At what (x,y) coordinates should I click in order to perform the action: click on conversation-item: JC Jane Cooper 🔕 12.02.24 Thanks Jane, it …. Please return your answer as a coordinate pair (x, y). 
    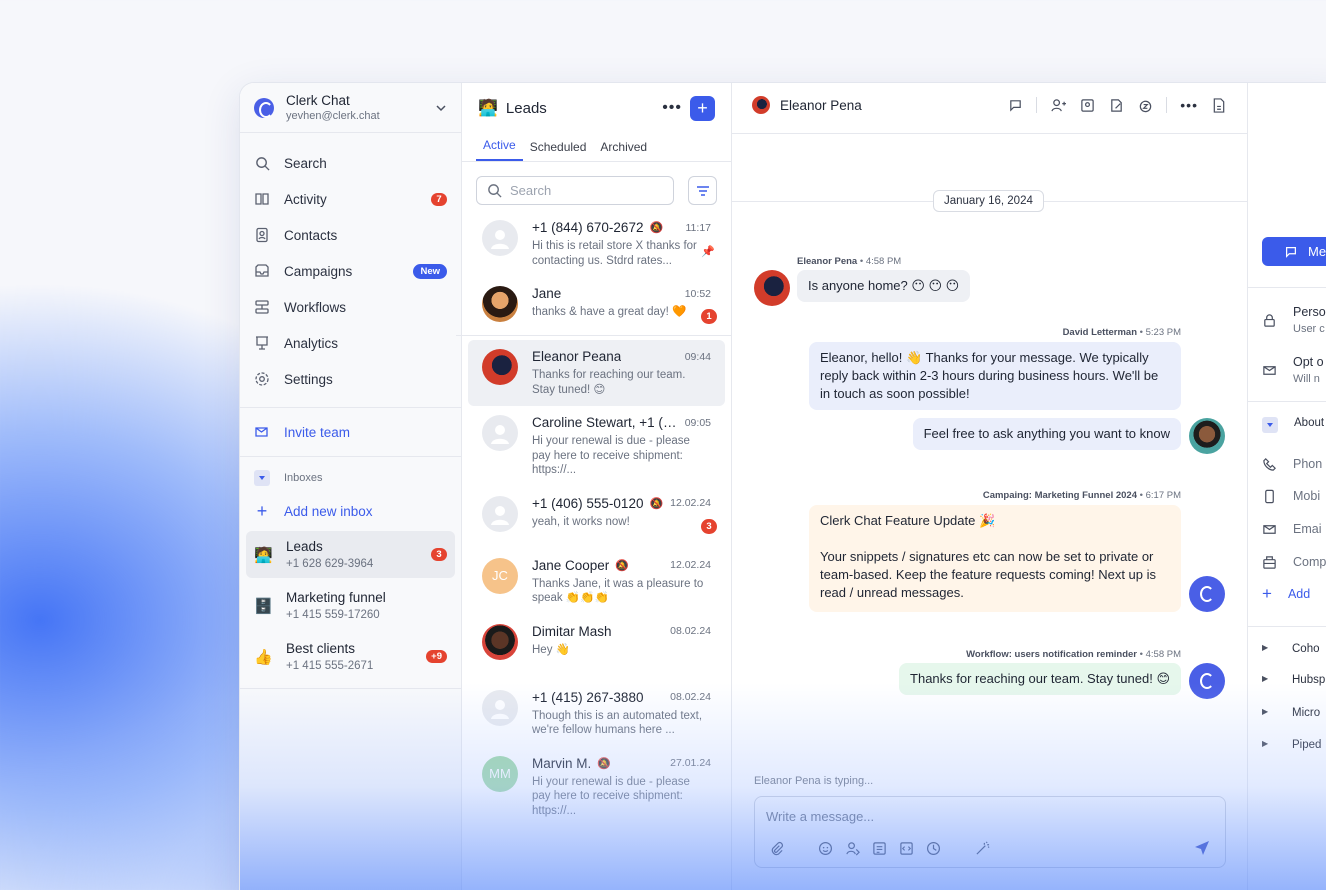
    Looking at the image, I should click on (596, 582).